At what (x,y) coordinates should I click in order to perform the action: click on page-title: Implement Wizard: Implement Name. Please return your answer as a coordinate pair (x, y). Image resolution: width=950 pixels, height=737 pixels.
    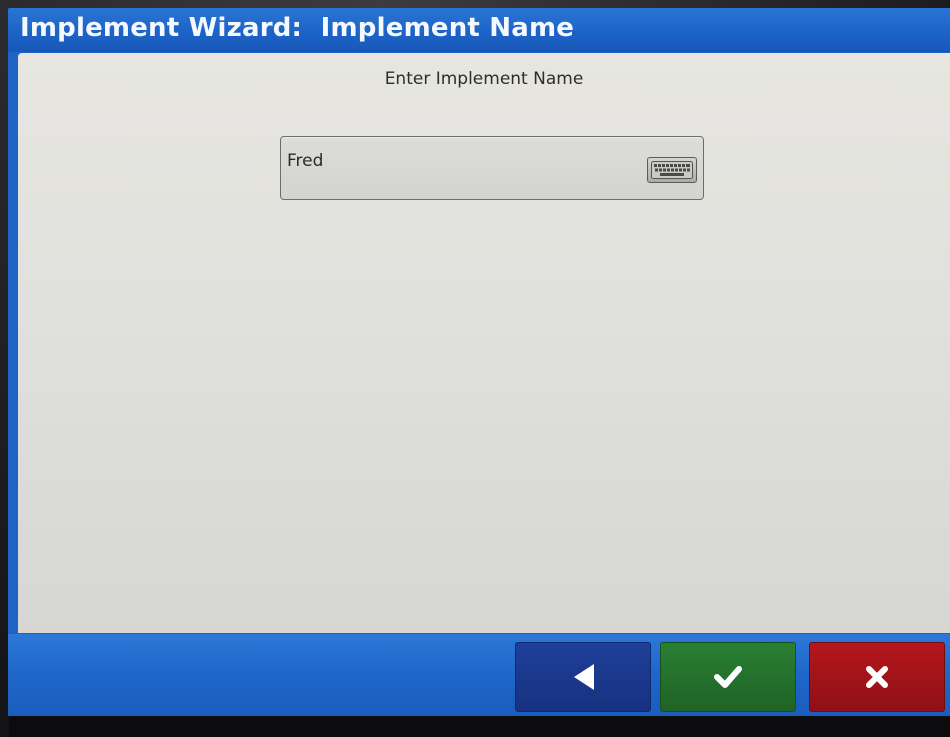
    Looking at the image, I should click on (297, 28).